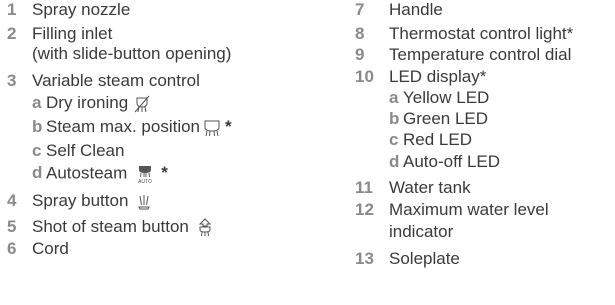 Image resolution: width=615 pixels, height=305 pixels. What do you see at coordinates (438, 76) in the screenshot?
I see `item-label: LED display*` at bounding box center [438, 76].